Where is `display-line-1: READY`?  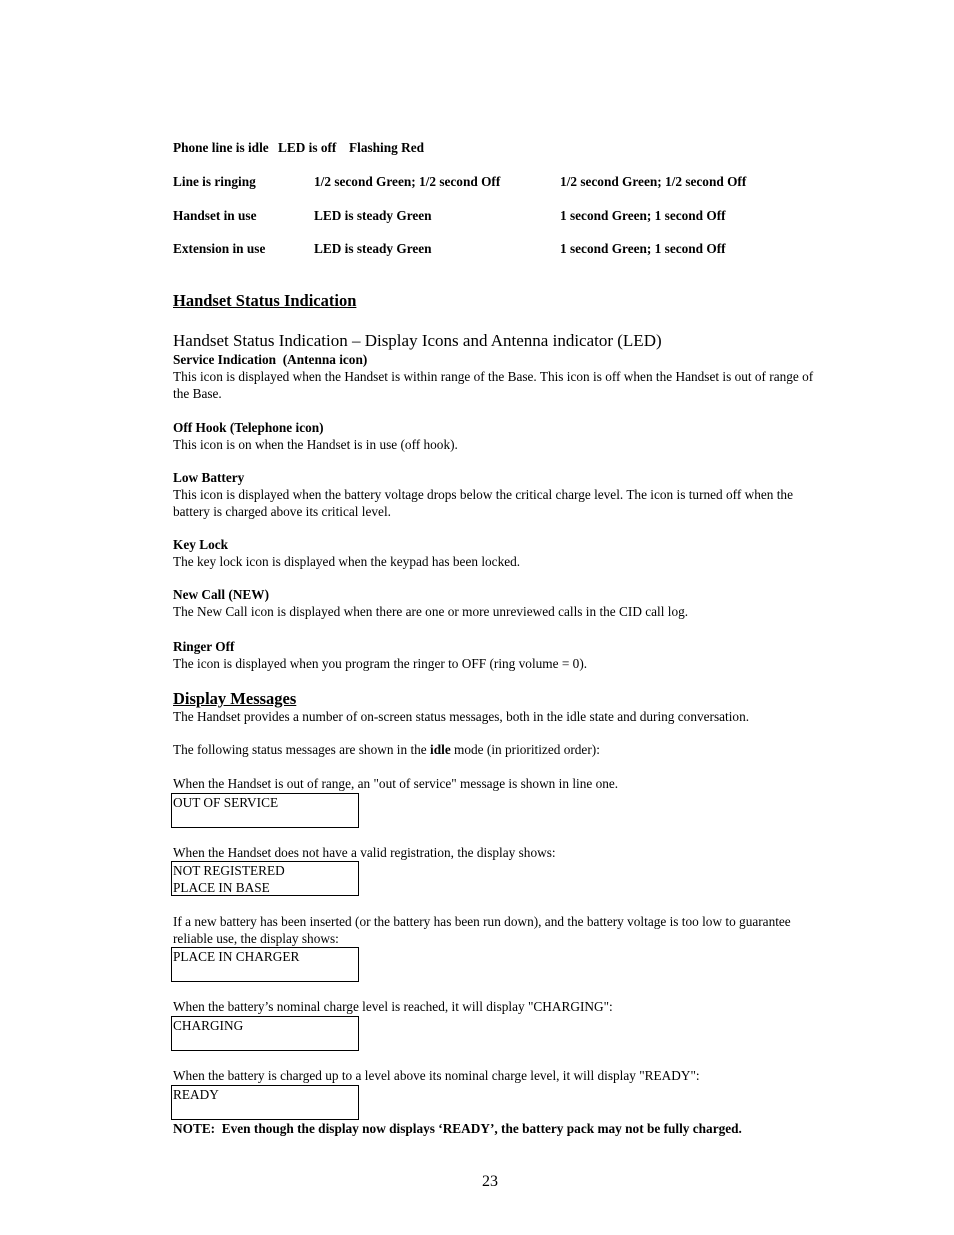 display-line-1: READY is located at coordinates (196, 1094).